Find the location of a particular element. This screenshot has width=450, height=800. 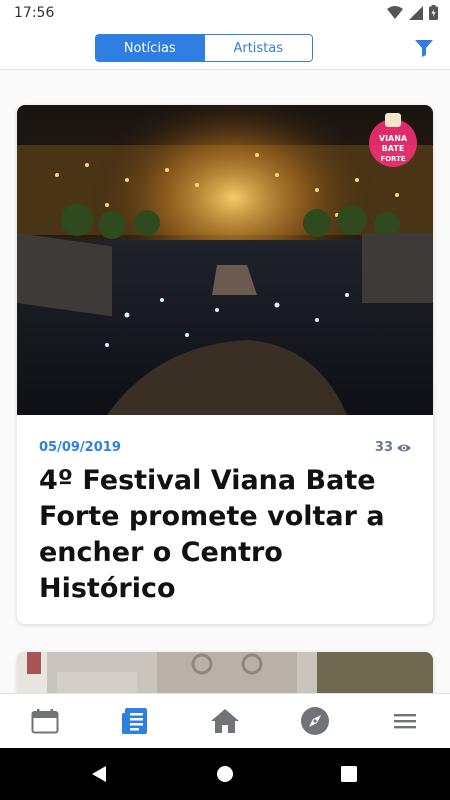

news-icon is located at coordinates (134, 721).